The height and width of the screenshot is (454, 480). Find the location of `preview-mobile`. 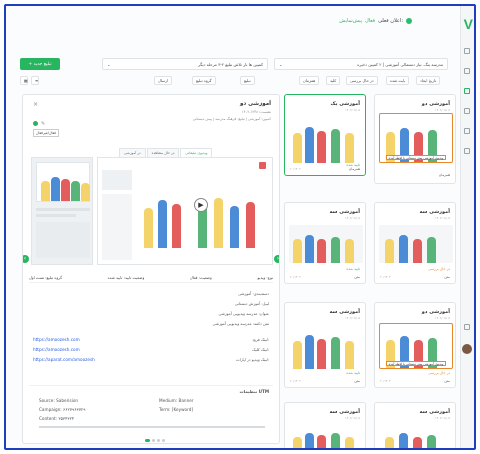

preview-mobile is located at coordinates (62, 211).